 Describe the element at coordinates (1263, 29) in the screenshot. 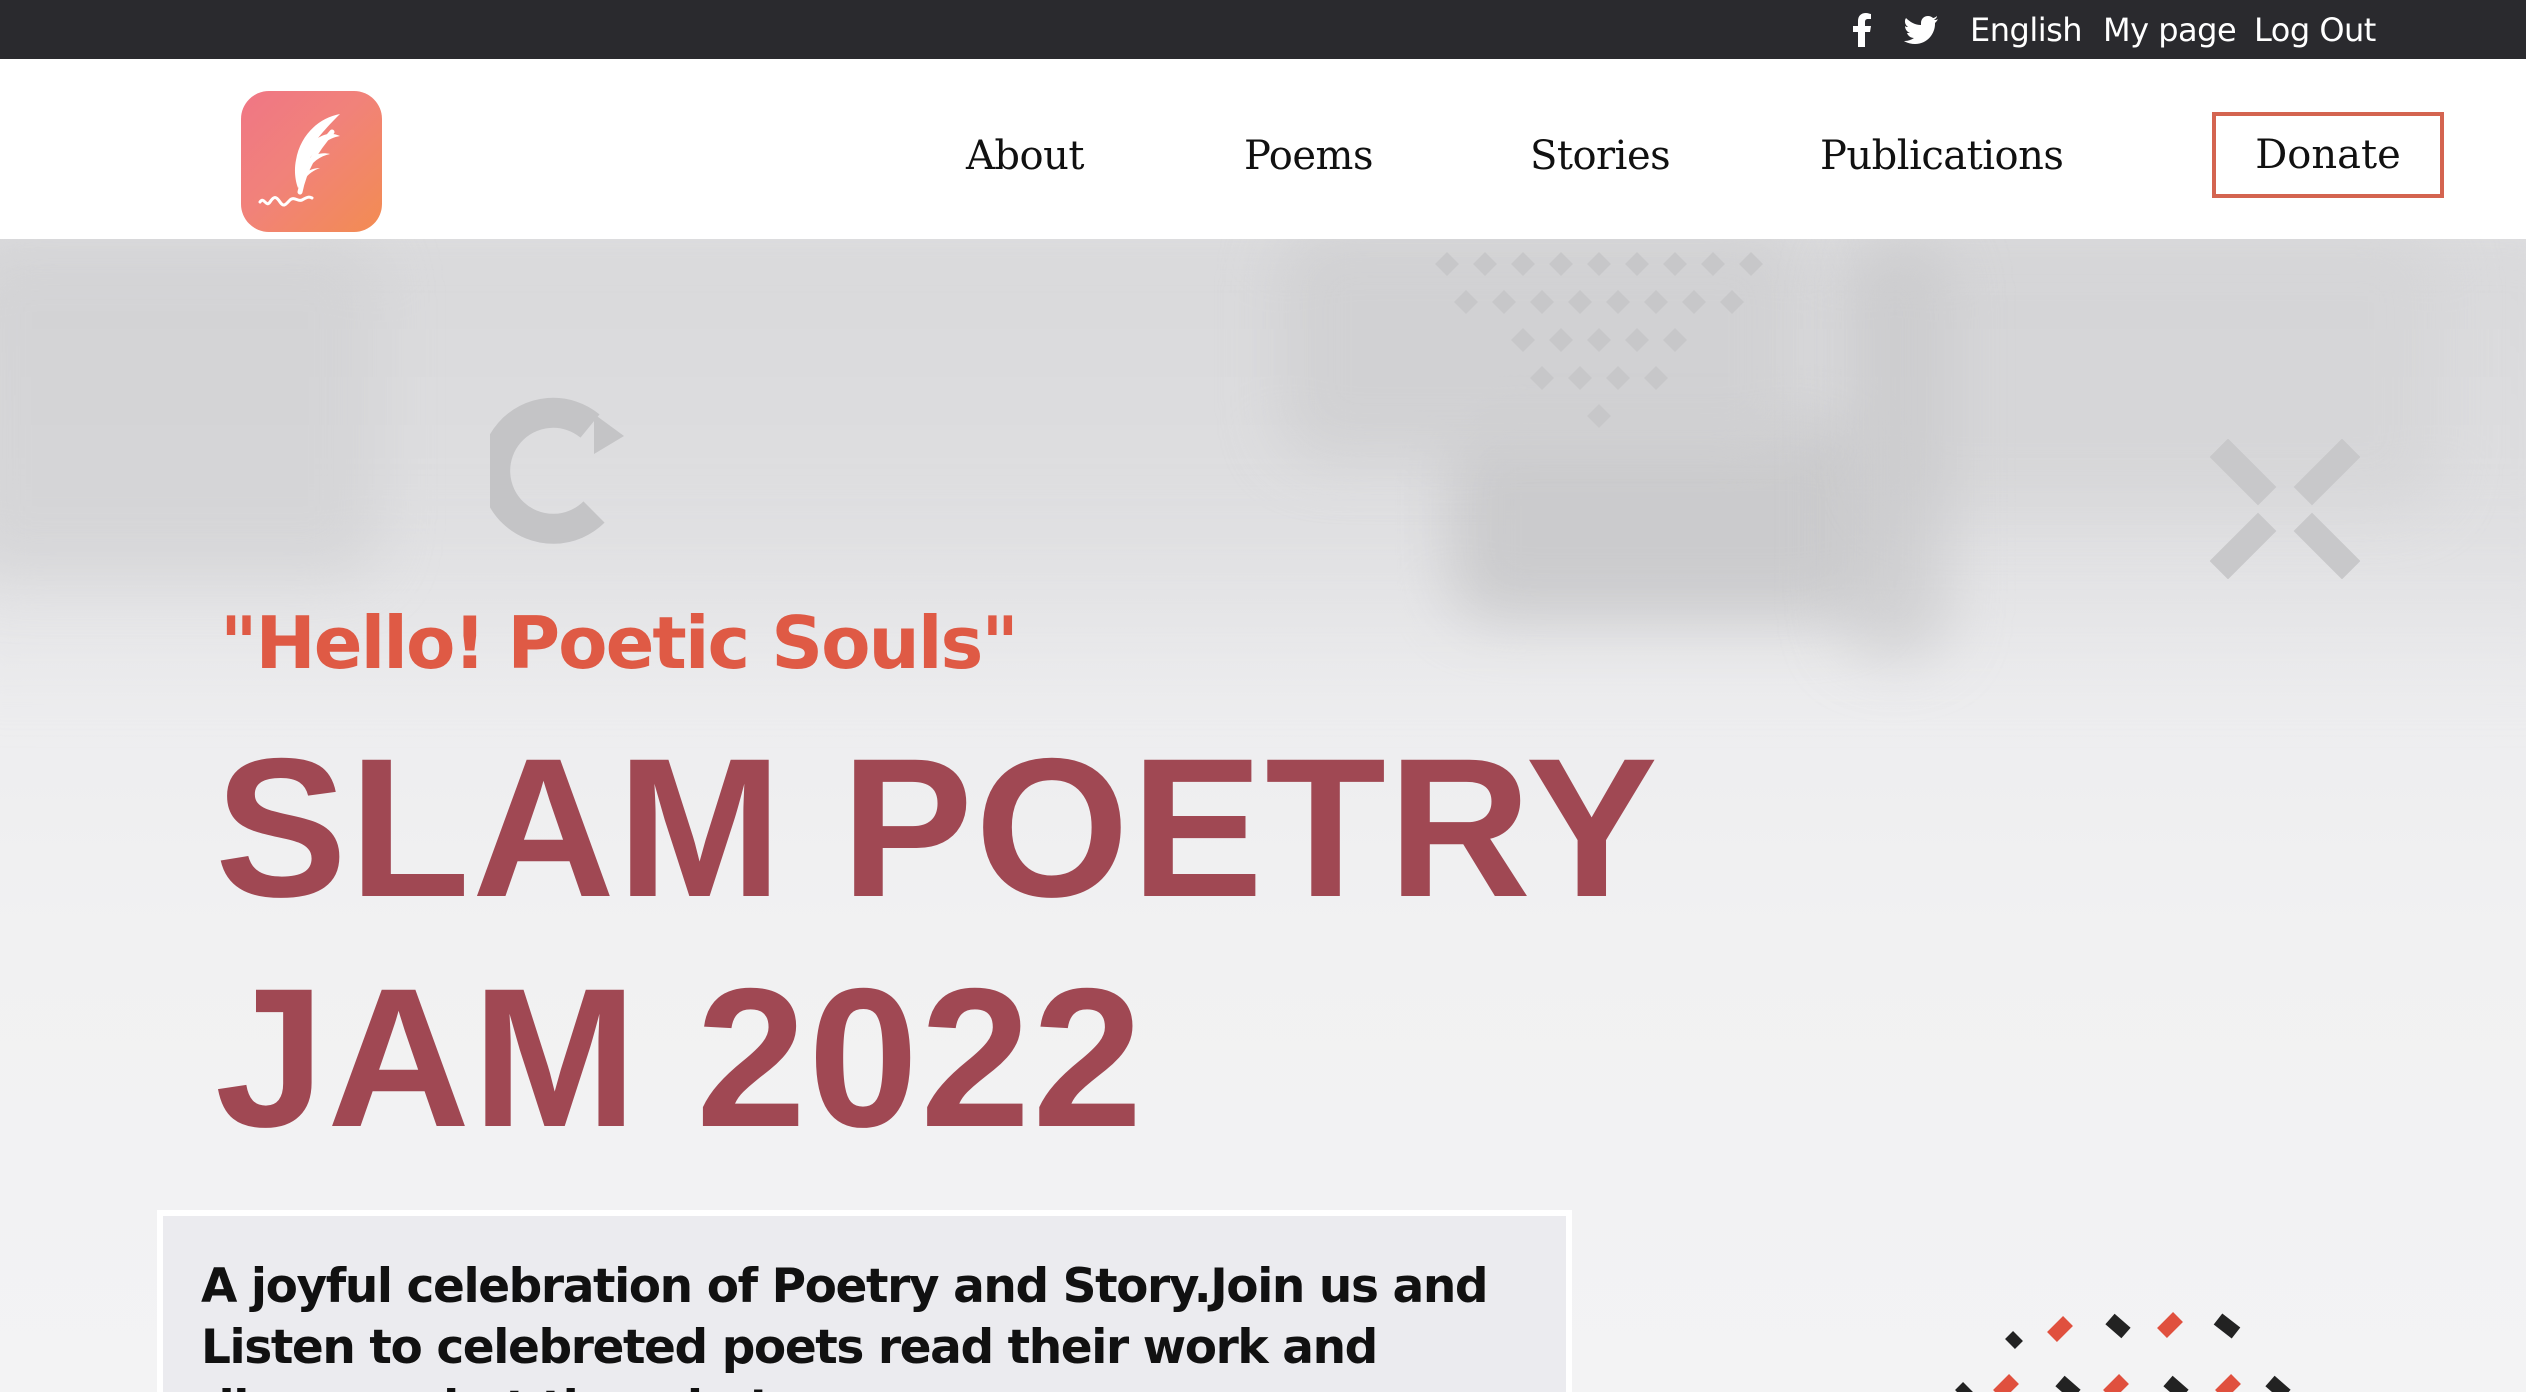

I see `top-utility-bar: English My page Log Out` at that location.